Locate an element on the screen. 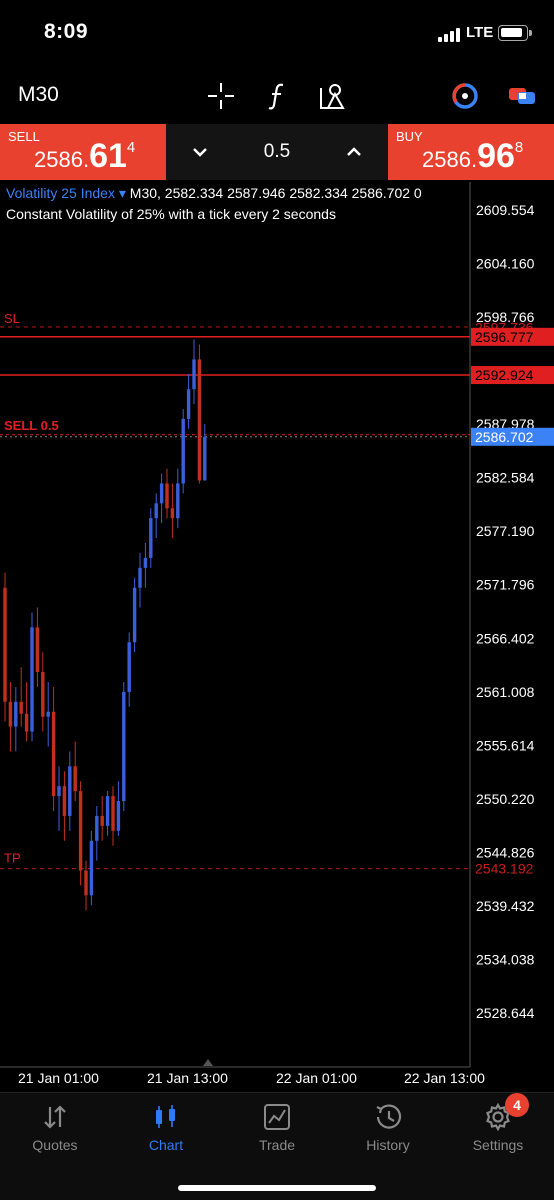  nav-history: History is located at coordinates (388, 1128).